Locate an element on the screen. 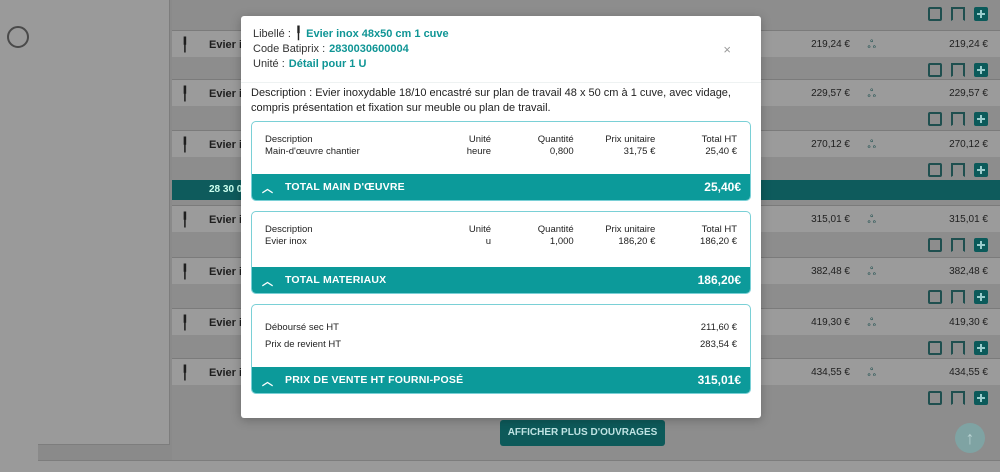  show-more-button: AFFICHER PLUS D'OUVRAGES is located at coordinates (582, 433).